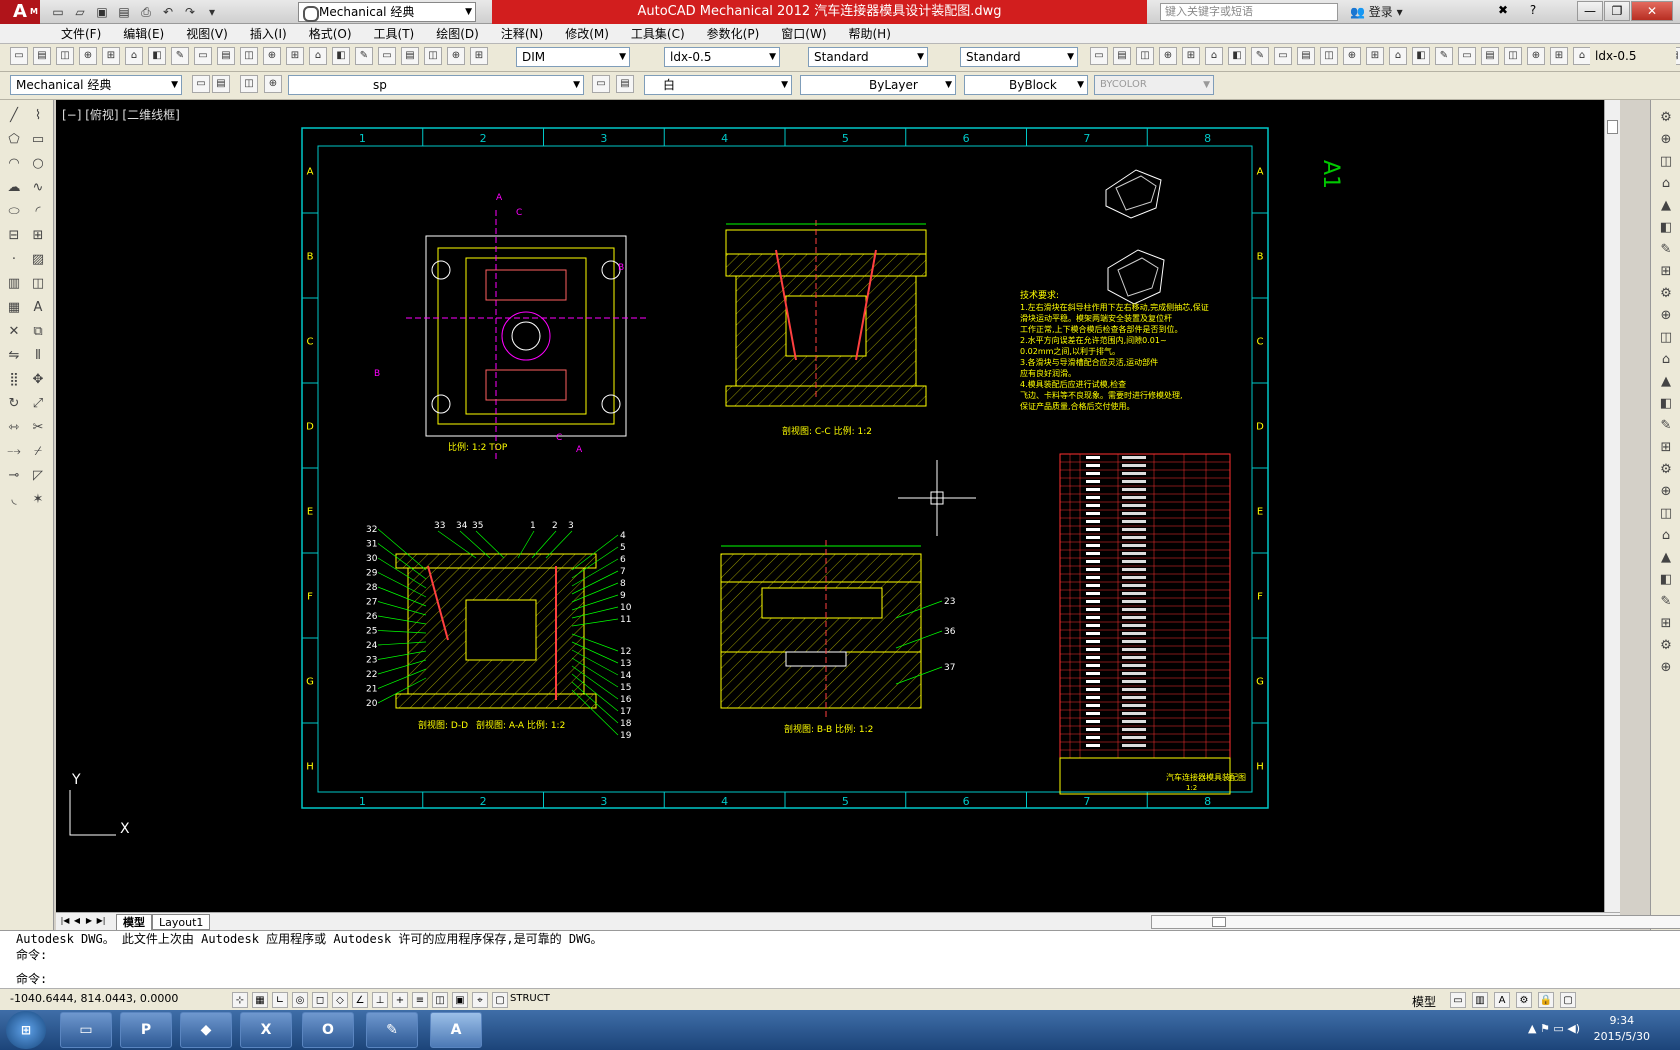  What do you see at coordinates (38, 236) in the screenshot?
I see `make-block-icon: ⊞` at bounding box center [38, 236].